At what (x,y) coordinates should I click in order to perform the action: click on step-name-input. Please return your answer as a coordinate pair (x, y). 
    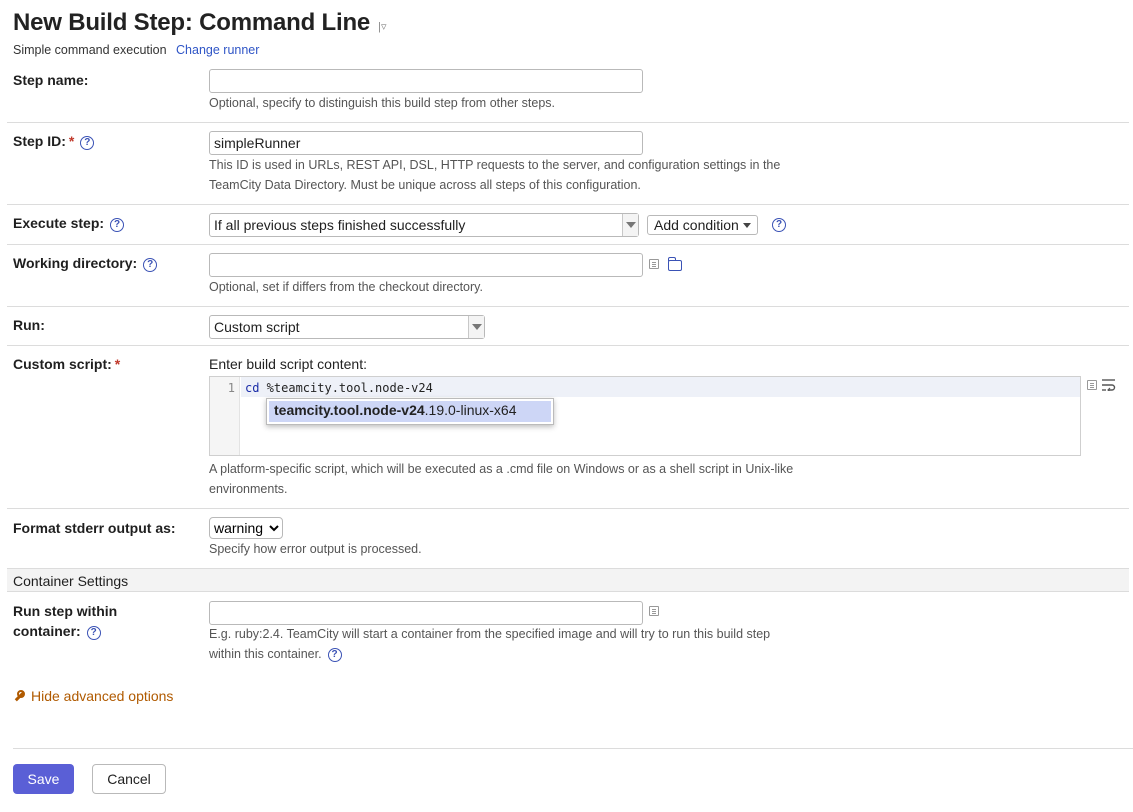
    Looking at the image, I should click on (426, 81).